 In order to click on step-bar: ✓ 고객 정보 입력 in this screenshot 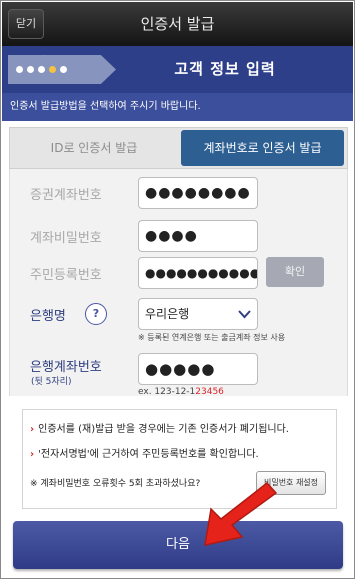, I will do `click(177, 69)`.